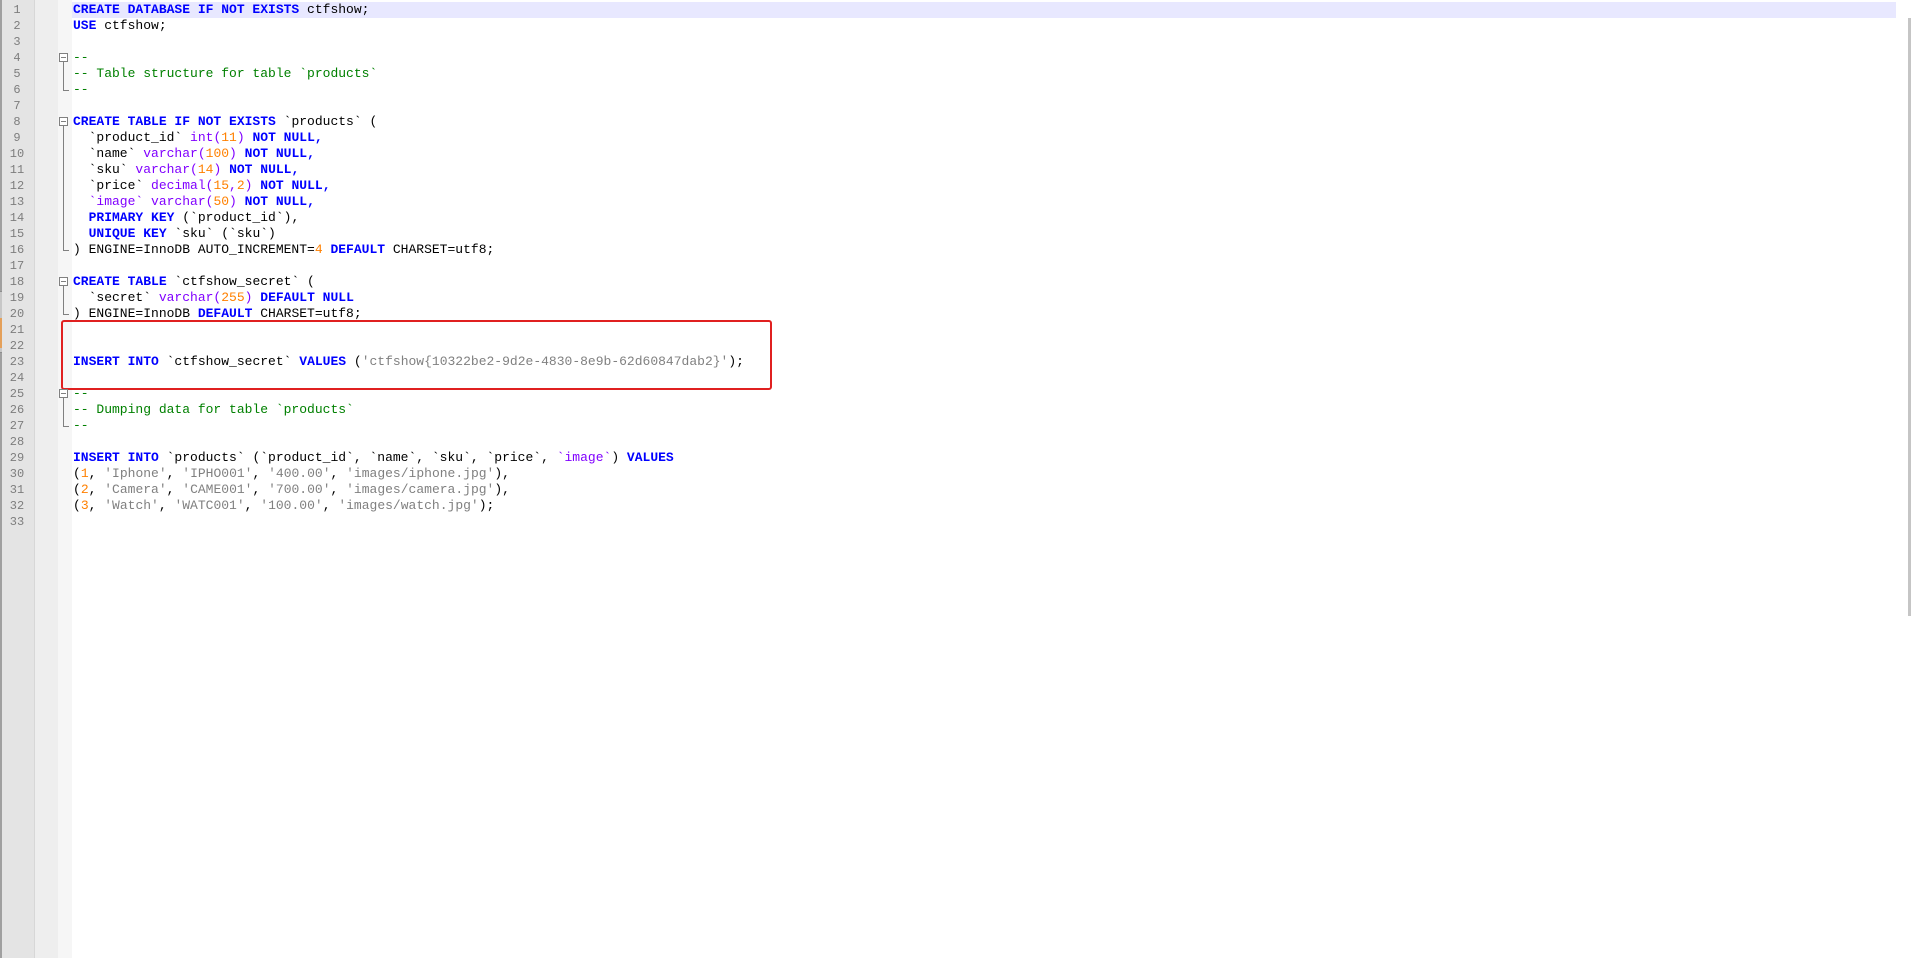 The image size is (1916, 958). What do you see at coordinates (408, 505) in the screenshot?
I see `code-token: 'images/watch.jpg'` at bounding box center [408, 505].